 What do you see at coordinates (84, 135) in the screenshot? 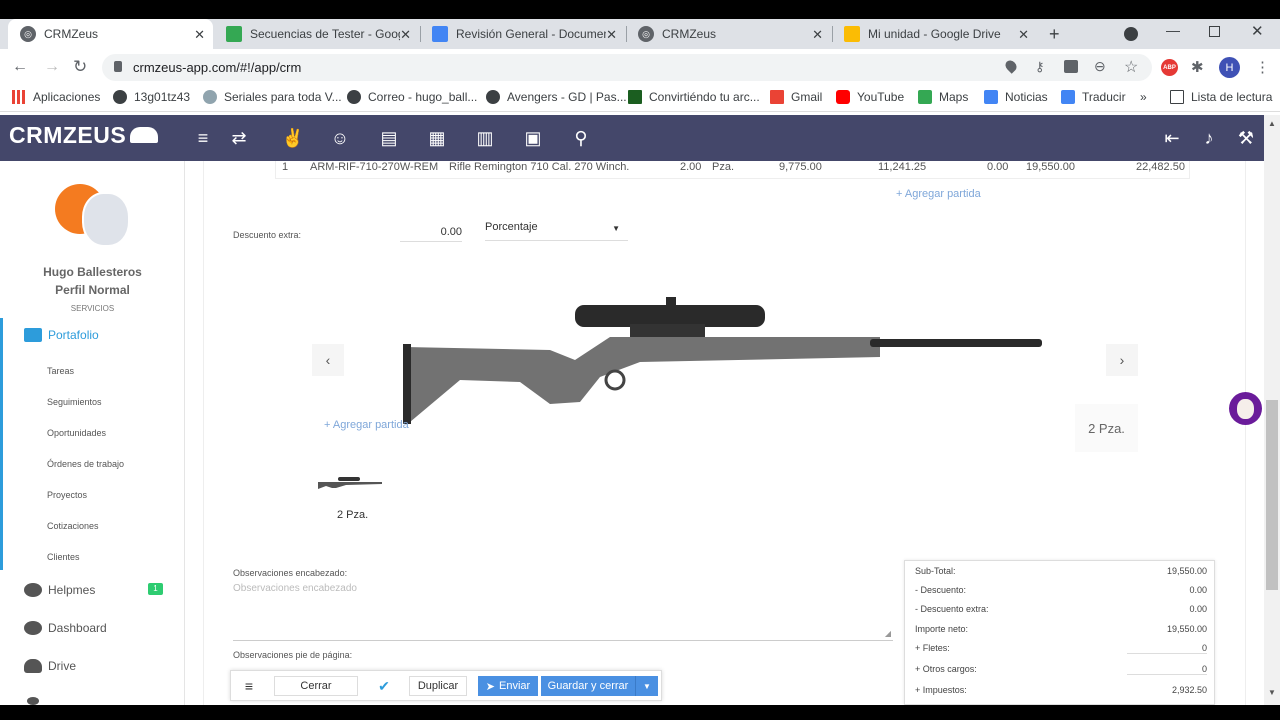
I see `app-logo: CRMZEUS` at bounding box center [84, 135].